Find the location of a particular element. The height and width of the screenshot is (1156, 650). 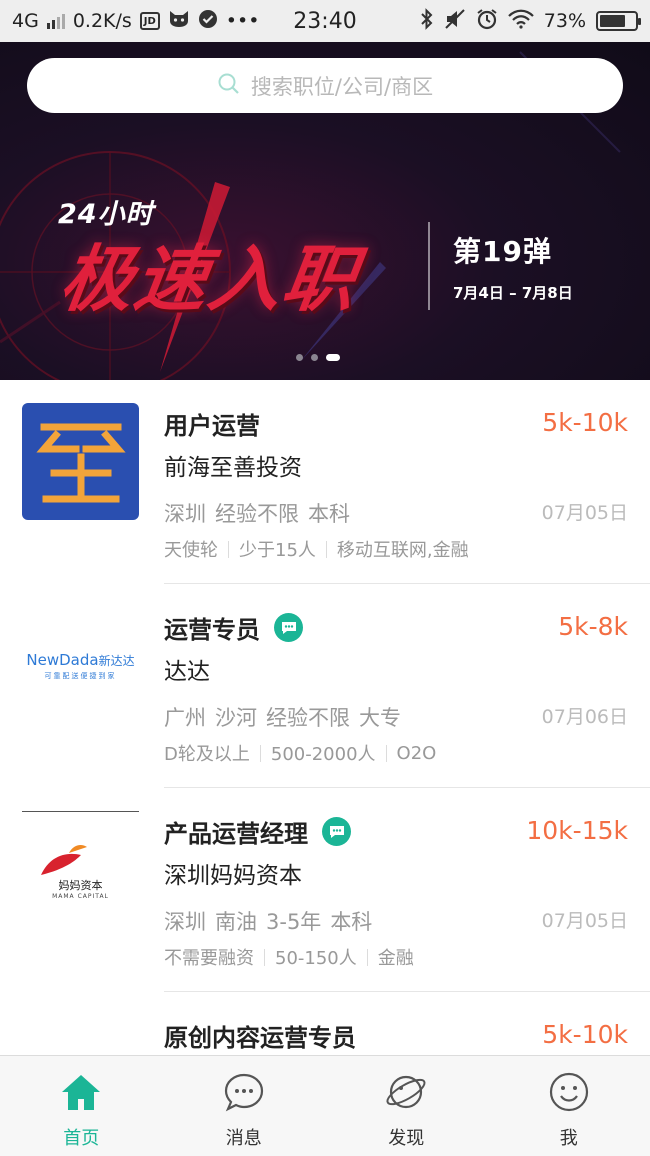

network-speed: 0.2K/s is located at coordinates (102, 21).